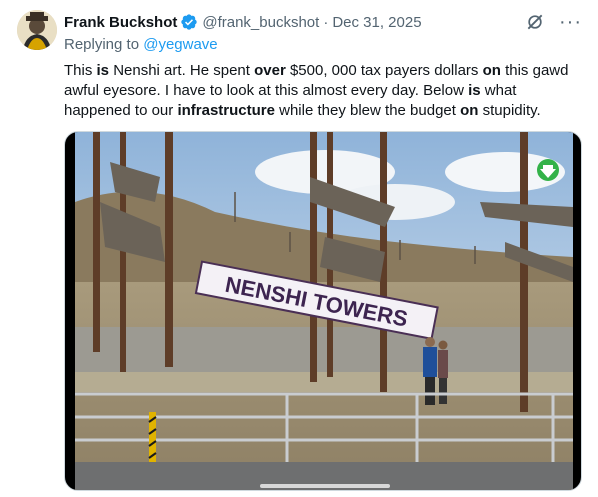 This screenshot has width=598, height=497. Describe the element at coordinates (570, 22) in the screenshot. I see `more-icon: ···` at that location.